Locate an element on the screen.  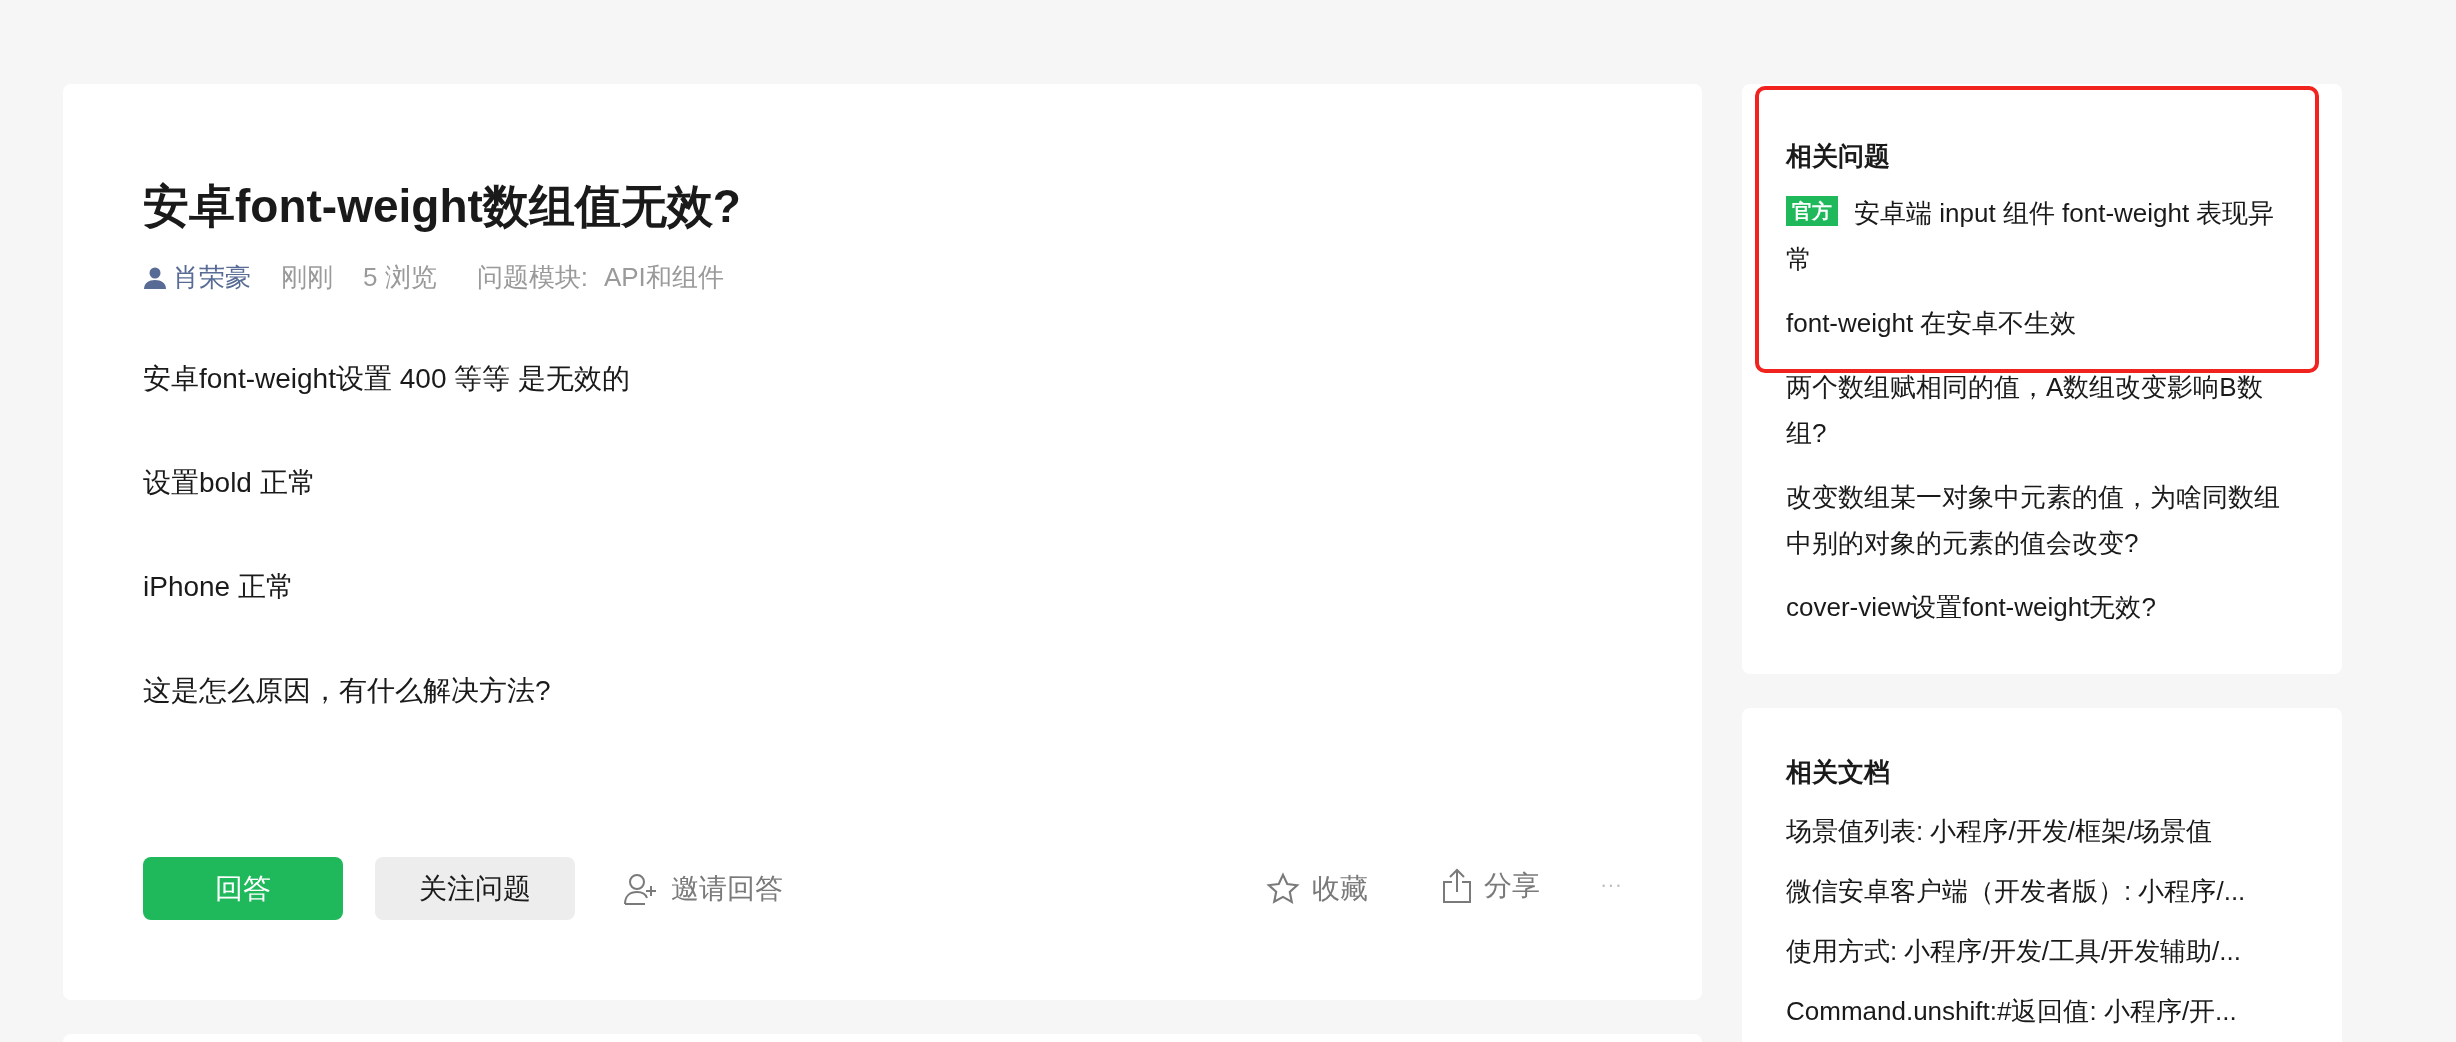
related-question-link: 两个数组赋相同的值，A数组改变影响B数组? is located at coordinates (2034, 410).